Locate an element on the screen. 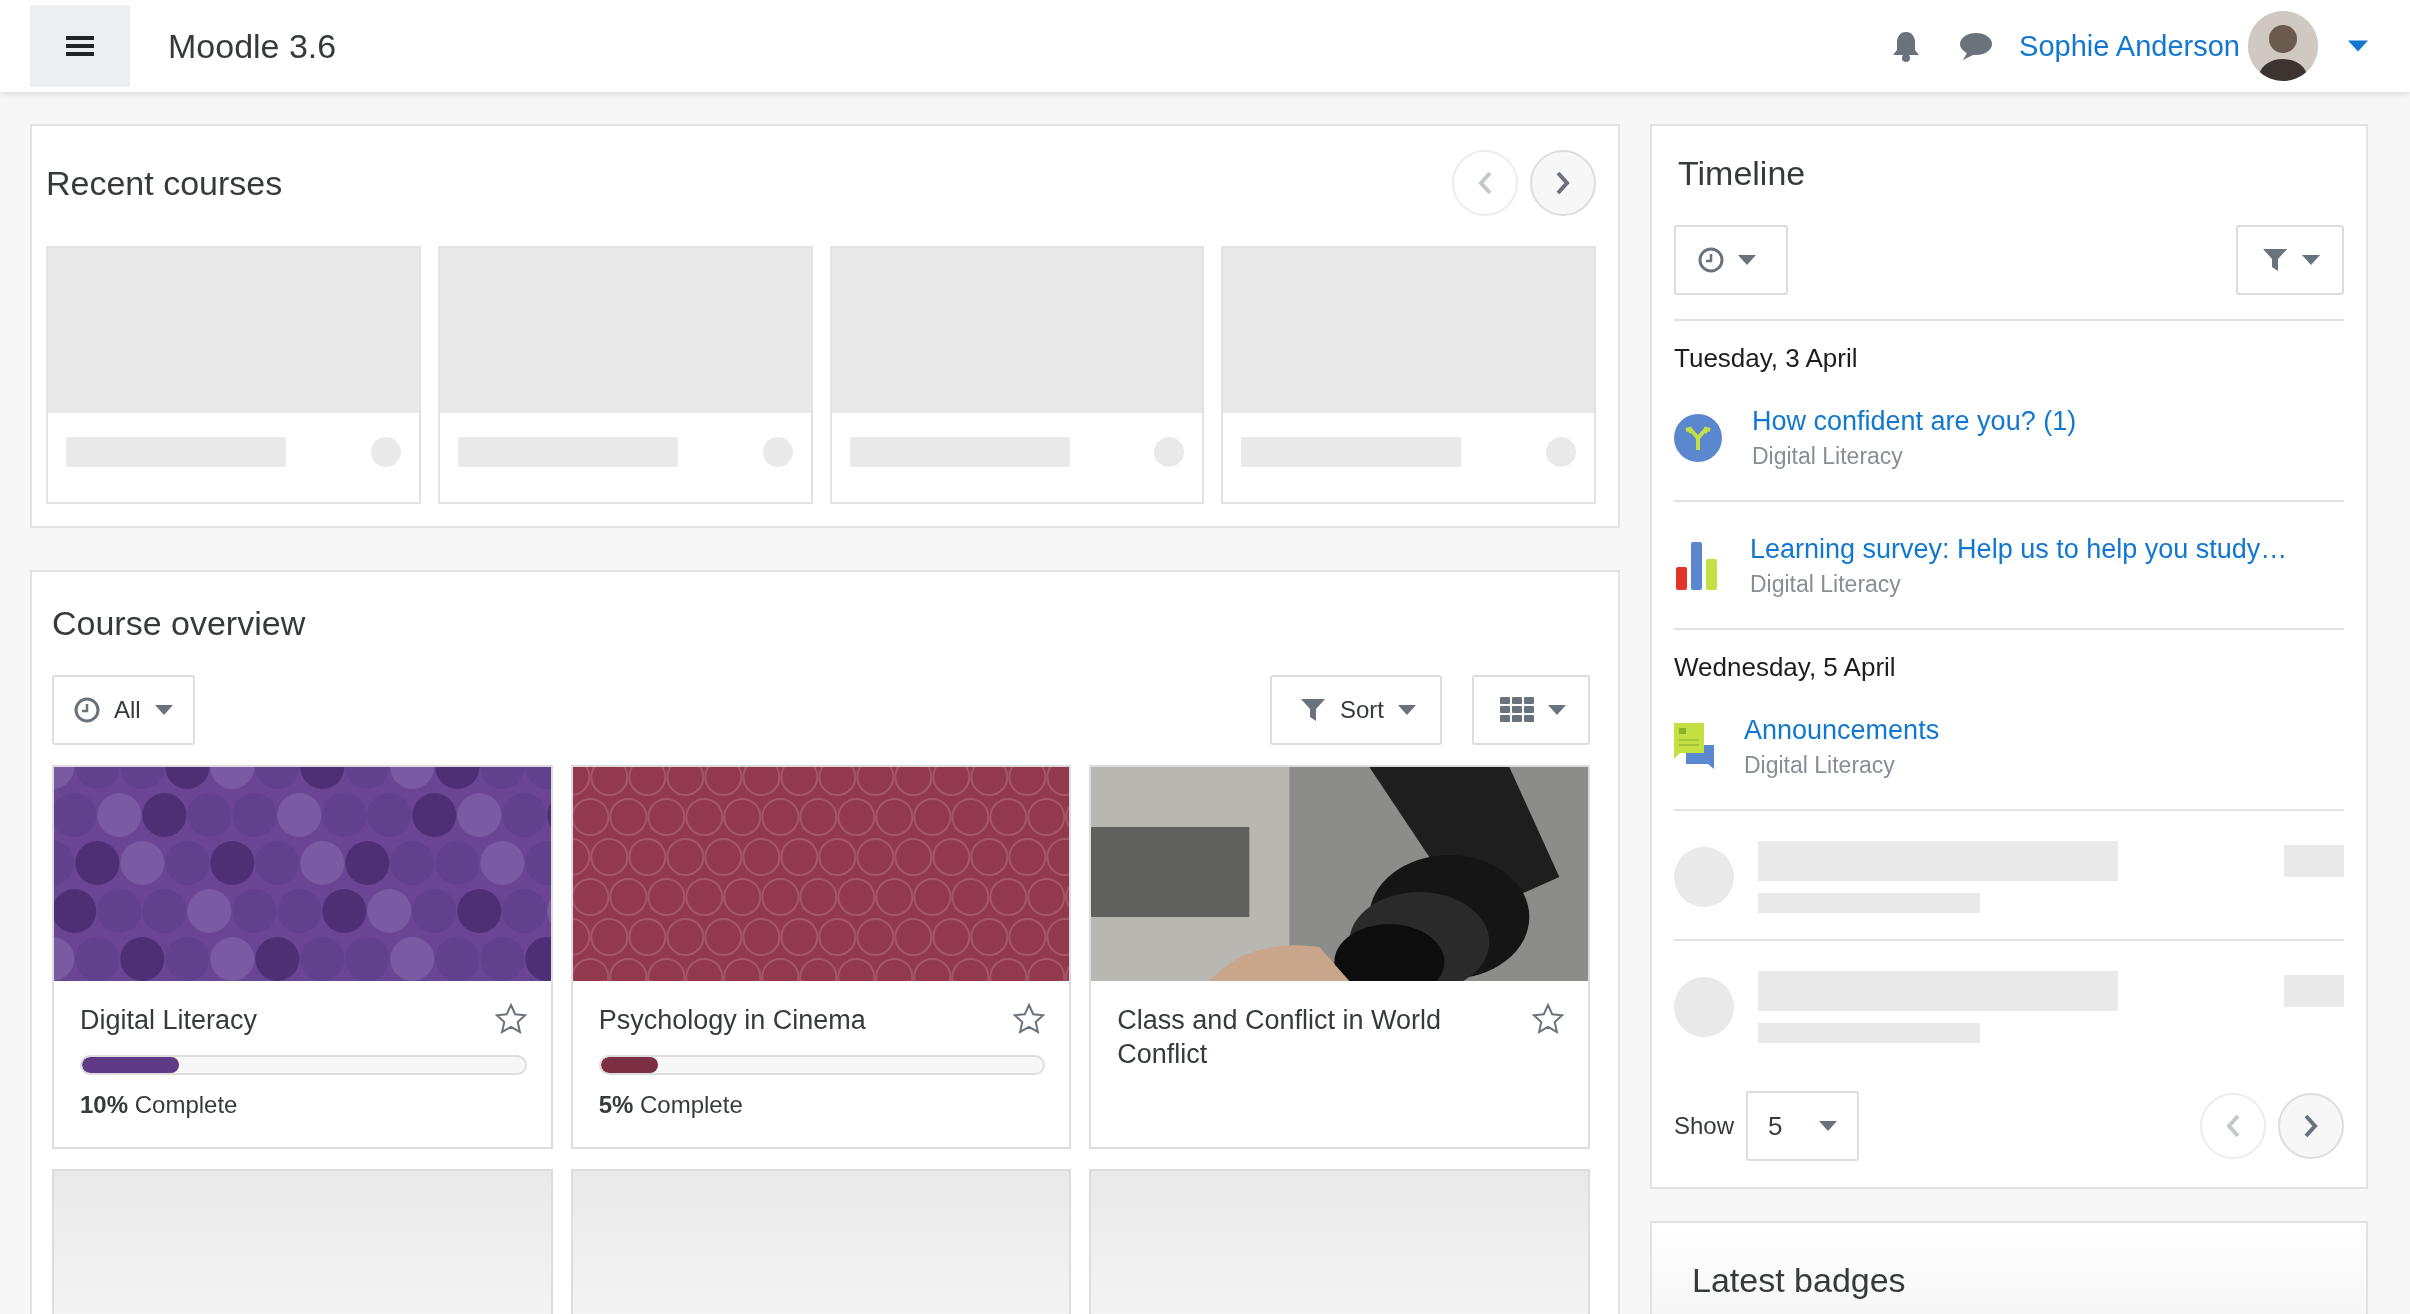 The image size is (2410, 1314). bell-icon is located at coordinates (1906, 46).